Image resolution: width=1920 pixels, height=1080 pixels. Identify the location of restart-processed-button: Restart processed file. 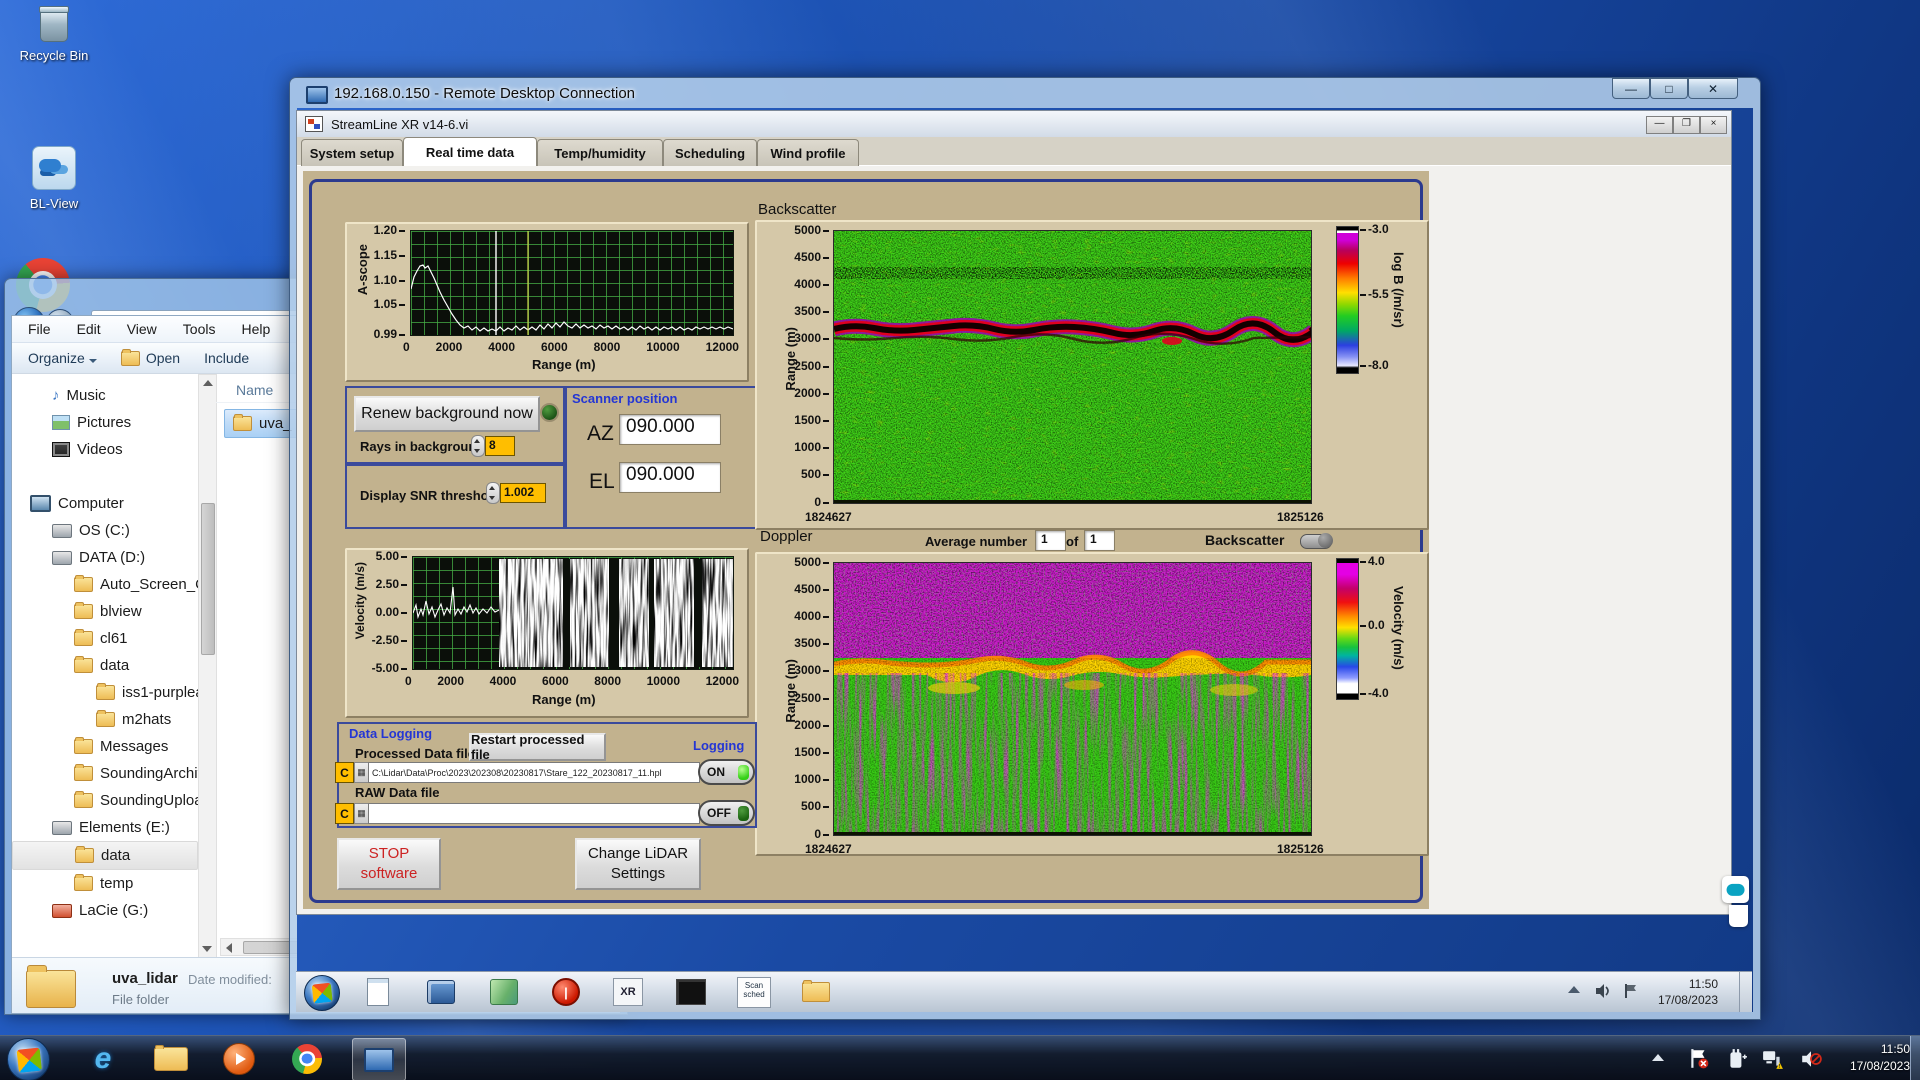
(537, 747).